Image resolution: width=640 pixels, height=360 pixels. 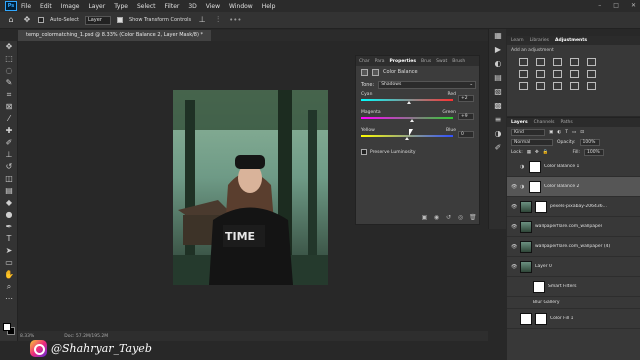 What do you see at coordinates (593, 152) in the screenshot?
I see `fill-field: 100%` at bounding box center [593, 152].